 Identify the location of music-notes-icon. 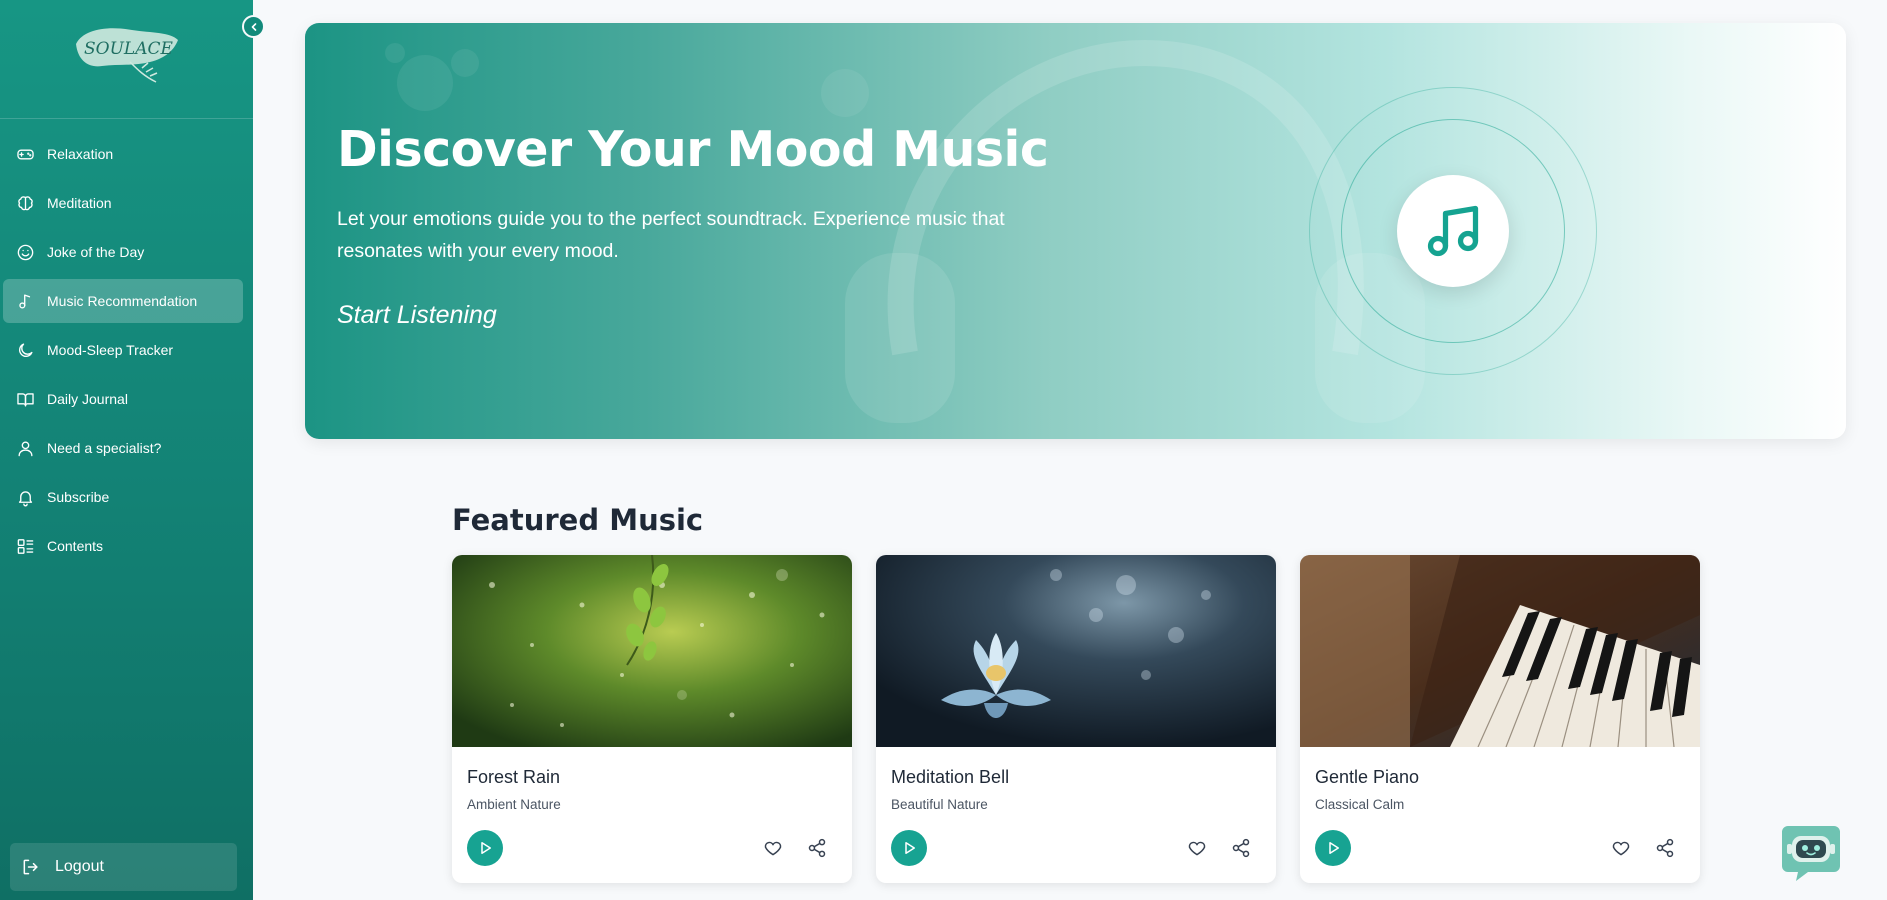
(1453, 231).